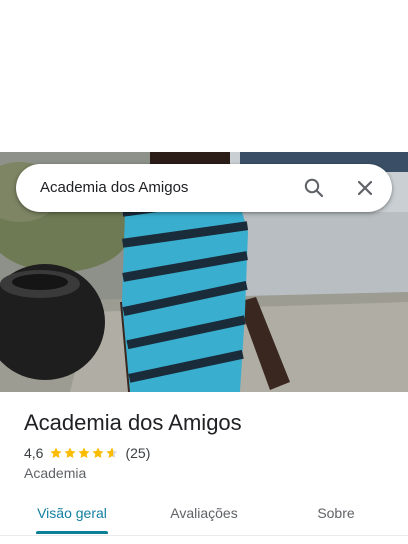 The width and height of the screenshot is (408, 544). Describe the element at coordinates (112, 453) in the screenshot. I see `star-half-icon` at that location.